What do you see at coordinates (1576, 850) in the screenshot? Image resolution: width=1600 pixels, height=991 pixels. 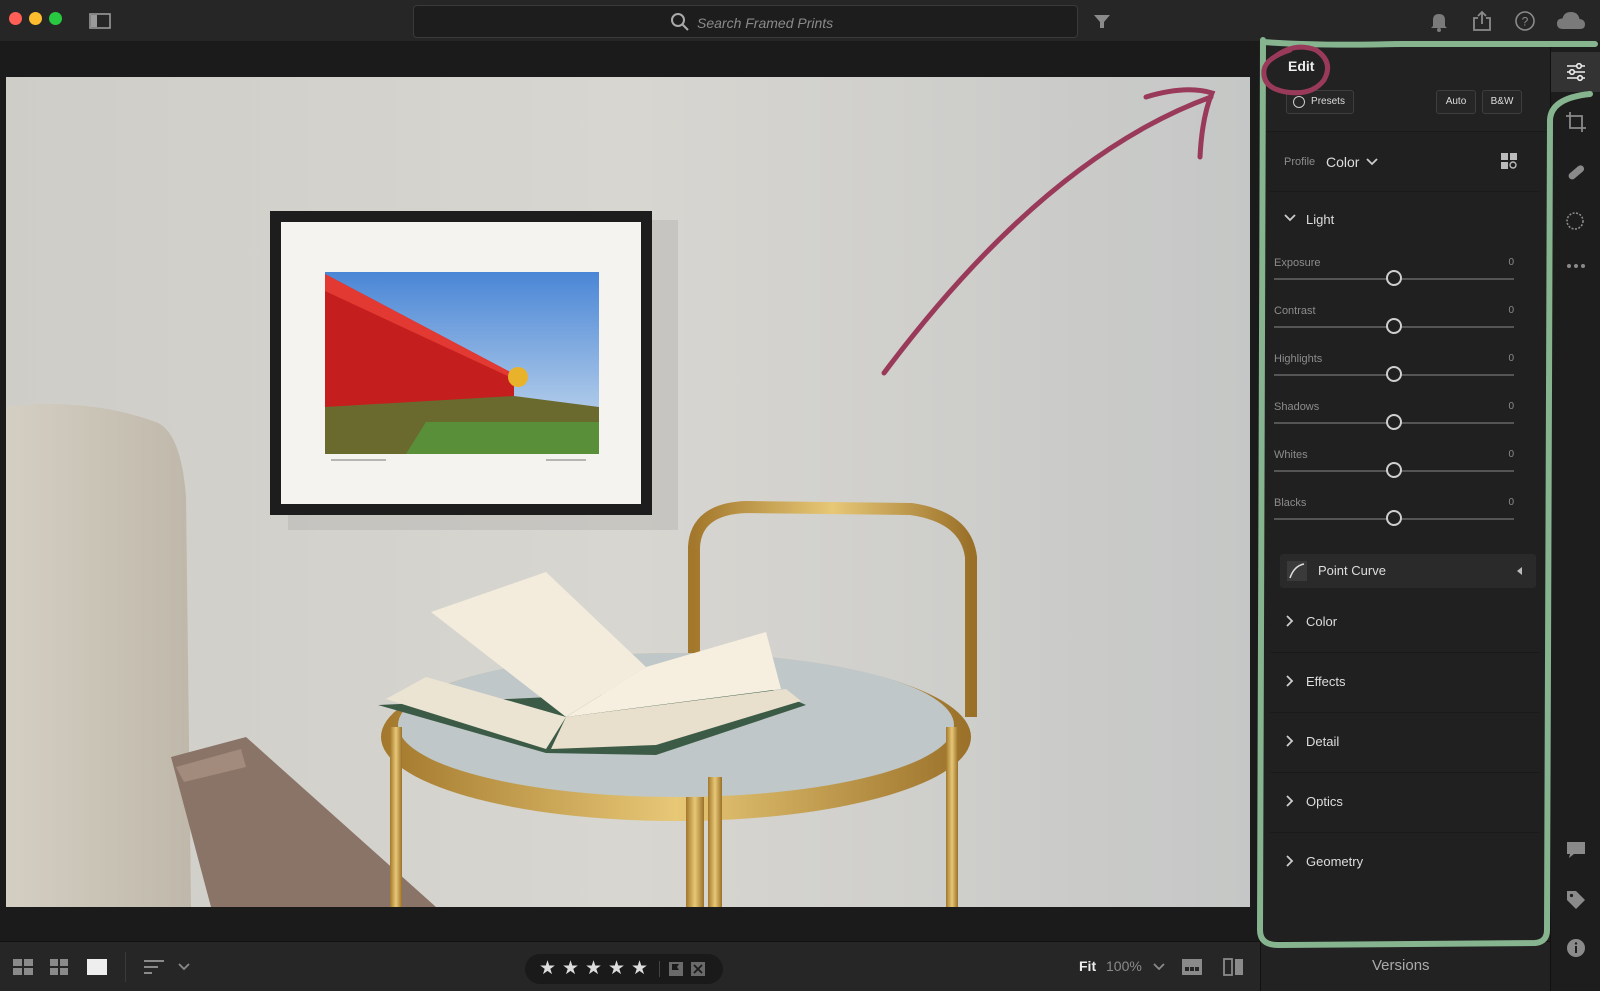 I see `comment-icon` at bounding box center [1576, 850].